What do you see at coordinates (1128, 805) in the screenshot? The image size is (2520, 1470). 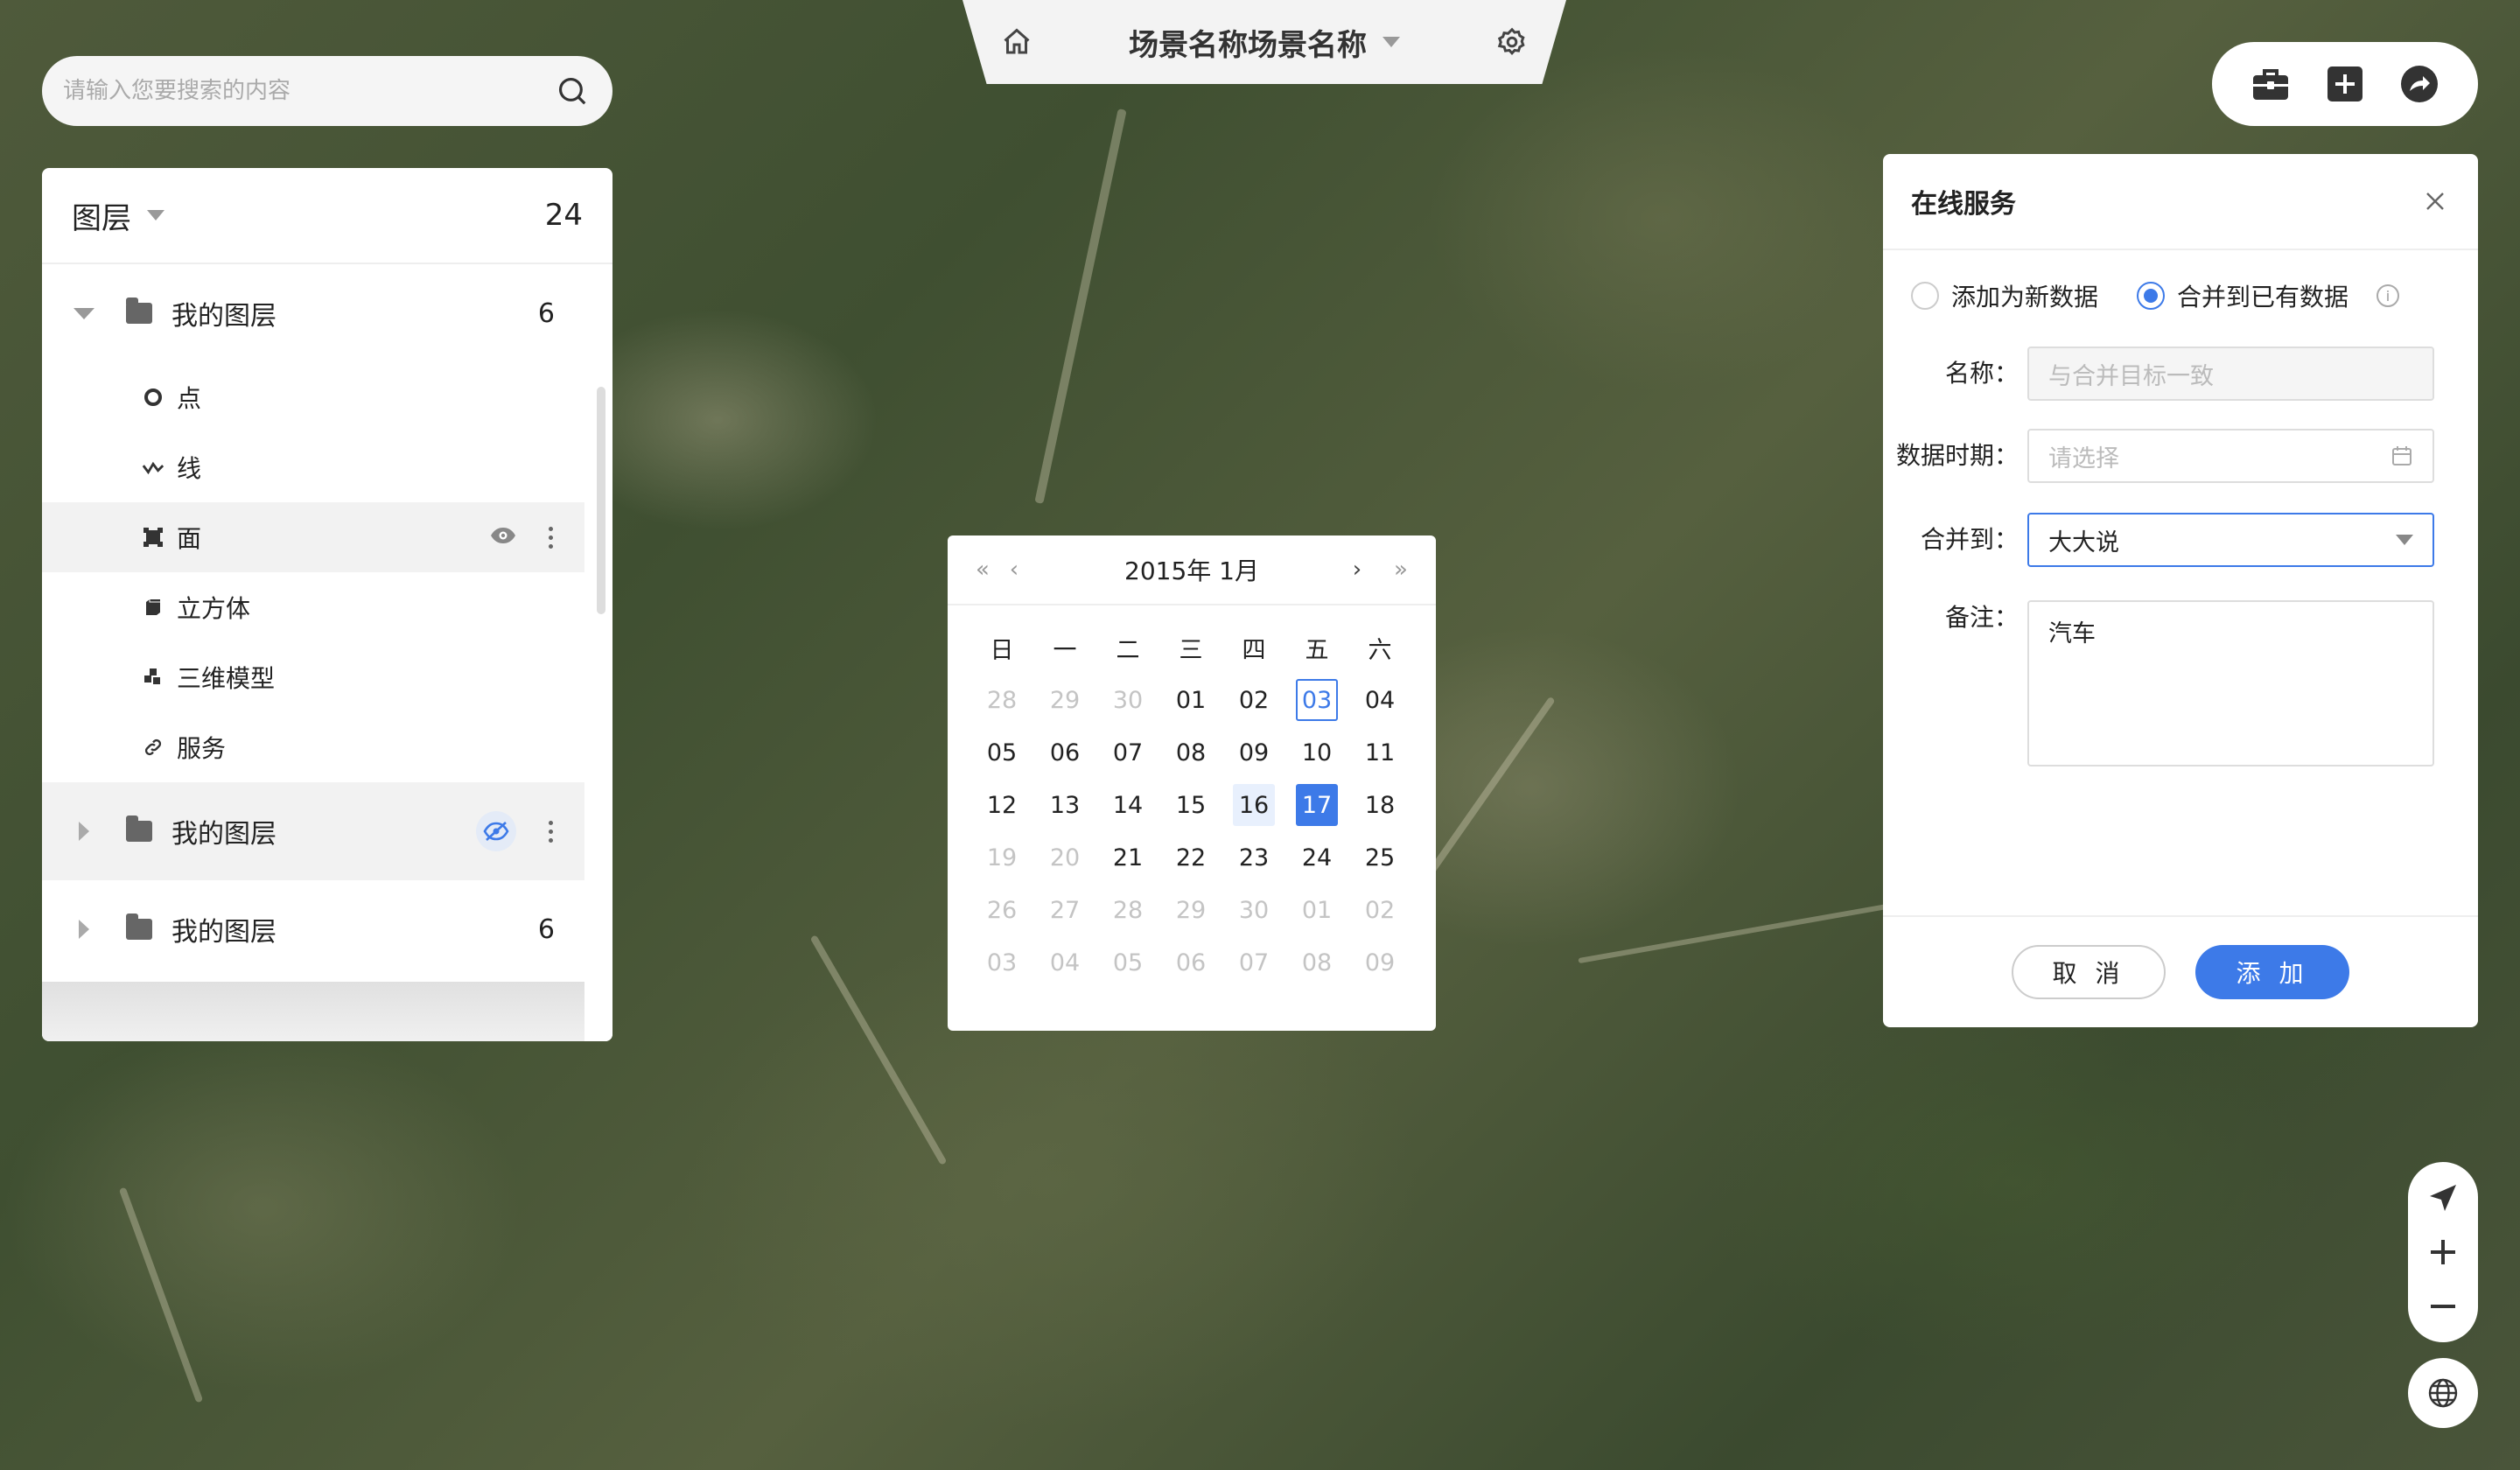 I see `date-cell: 14` at bounding box center [1128, 805].